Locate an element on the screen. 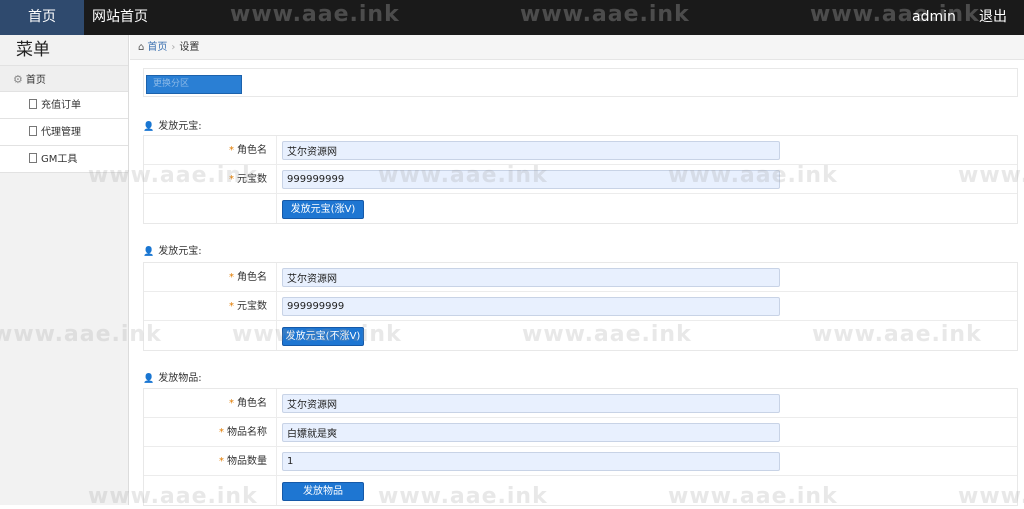 The height and width of the screenshot is (509, 1024). sidebar-item-recharge-orders: 充值订单 is located at coordinates (64, 105).